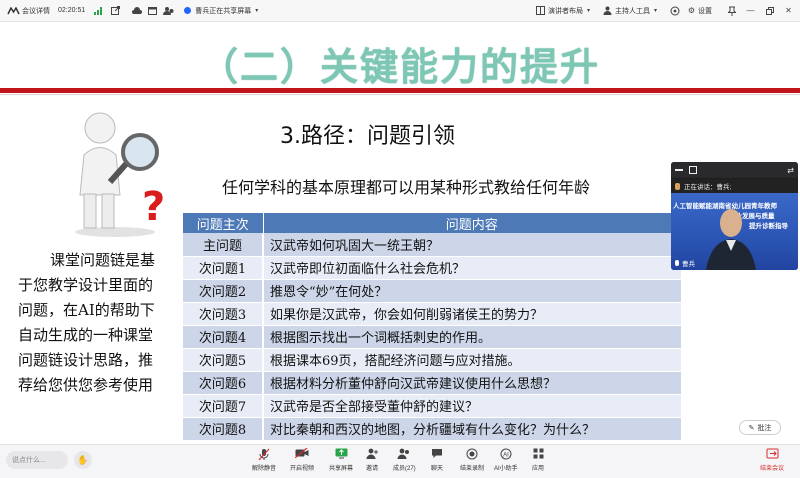 This screenshot has height=478, width=800. I want to click on unmute-label: 解除静音, so click(264, 469).